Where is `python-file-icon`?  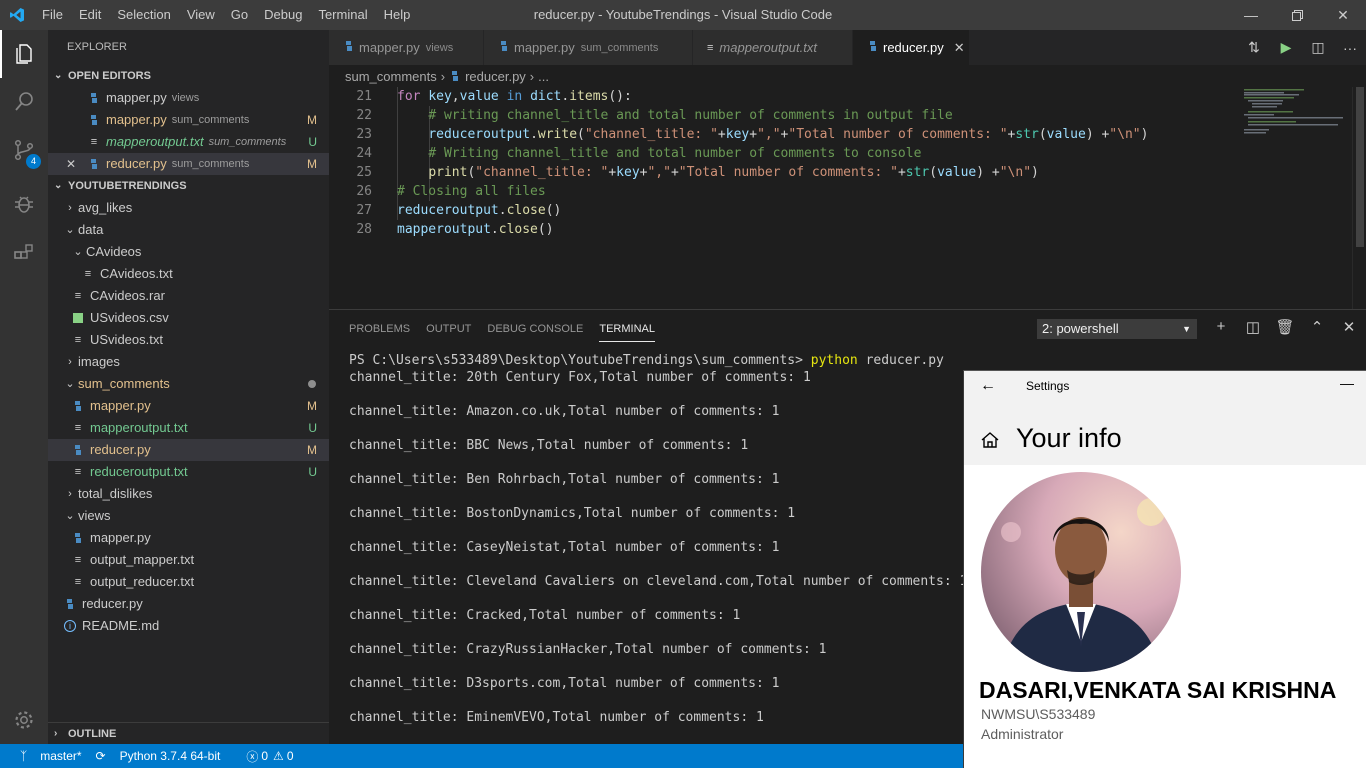
python-file-icon is located at coordinates (94, 120).